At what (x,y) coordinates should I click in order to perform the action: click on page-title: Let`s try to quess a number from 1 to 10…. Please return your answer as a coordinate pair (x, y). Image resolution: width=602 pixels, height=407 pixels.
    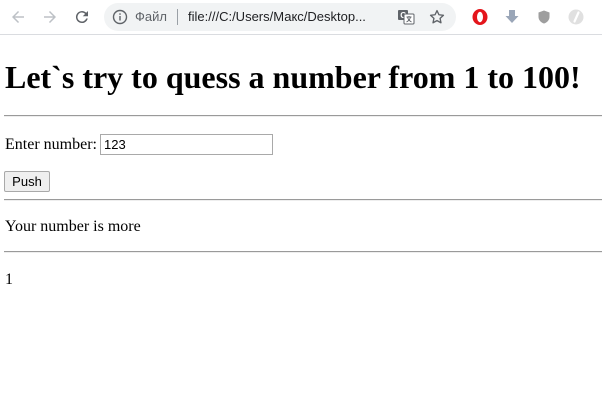
    Looking at the image, I should click on (293, 77).